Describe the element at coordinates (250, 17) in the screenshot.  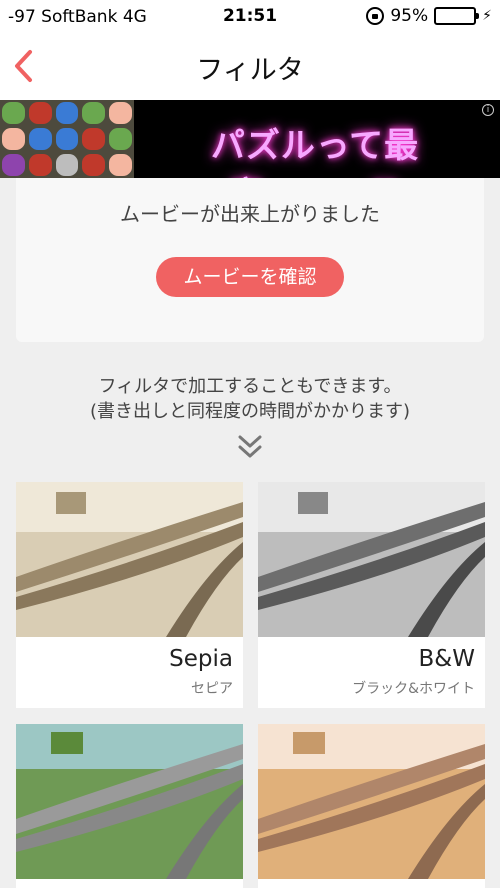
I see `status-bar: -97 SoftBank 4G 21:51 95% ⚡` at that location.